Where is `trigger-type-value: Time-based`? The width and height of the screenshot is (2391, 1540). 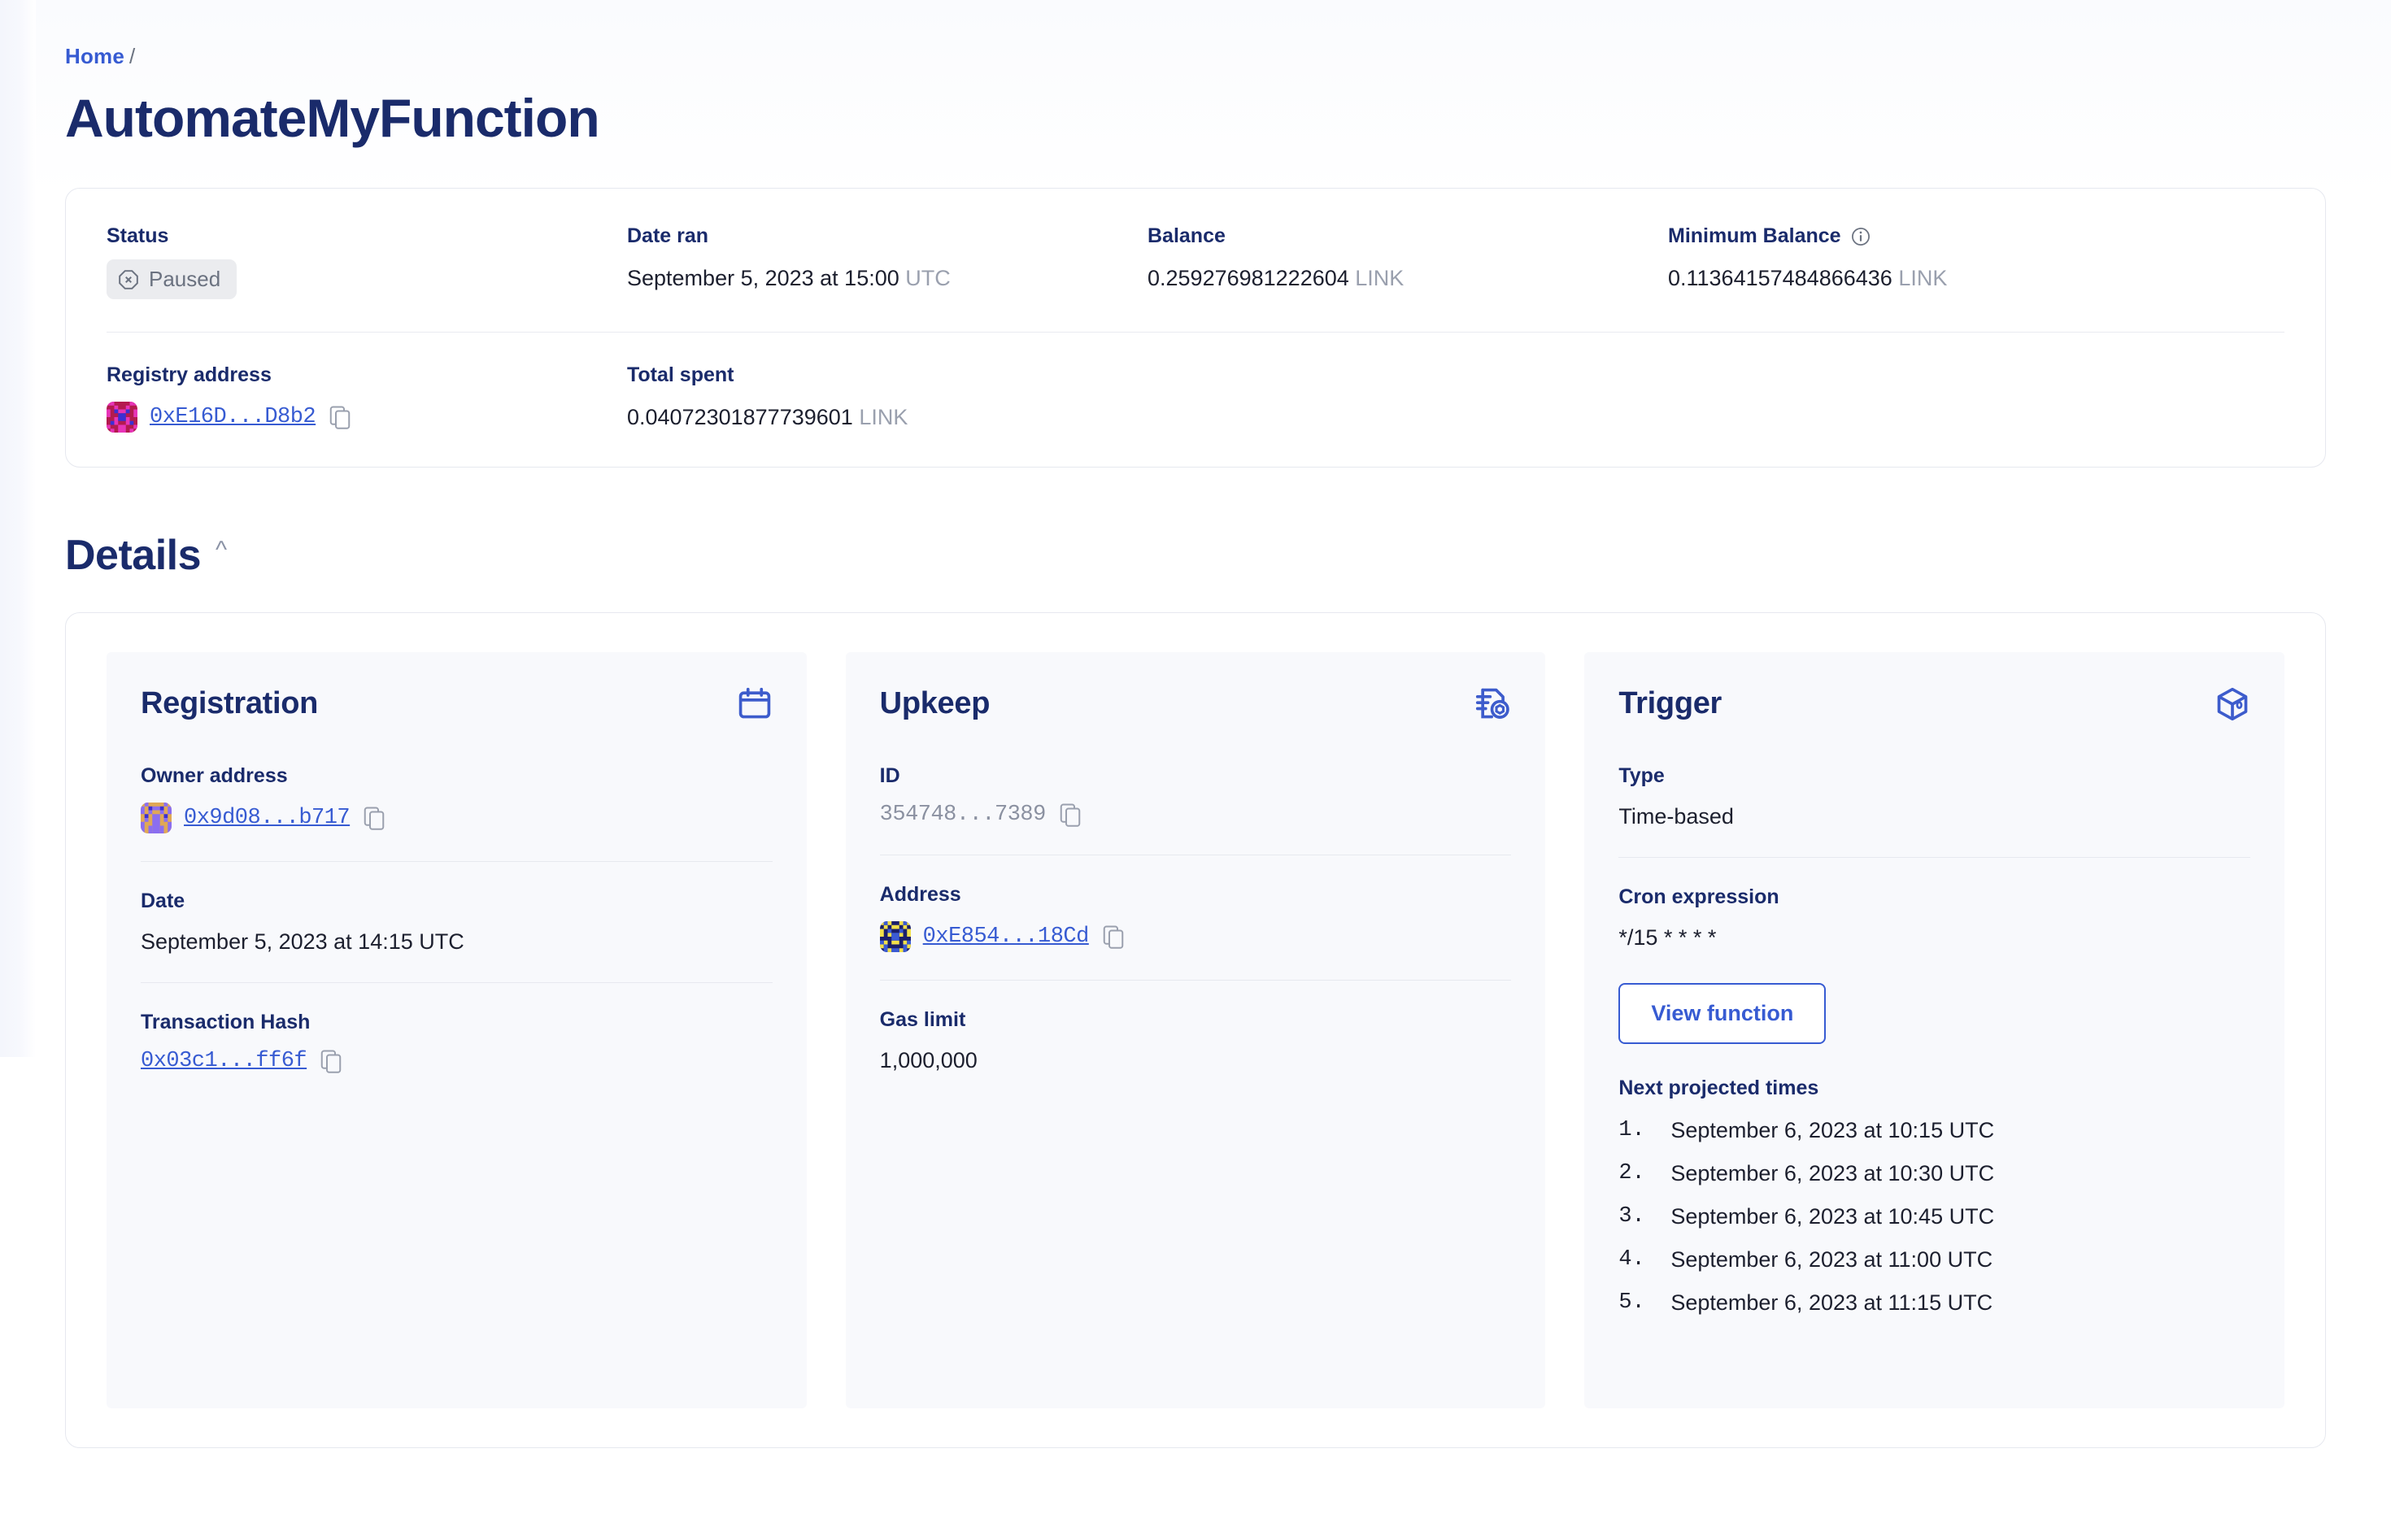
trigger-type-value: Time-based is located at coordinates (1676, 816).